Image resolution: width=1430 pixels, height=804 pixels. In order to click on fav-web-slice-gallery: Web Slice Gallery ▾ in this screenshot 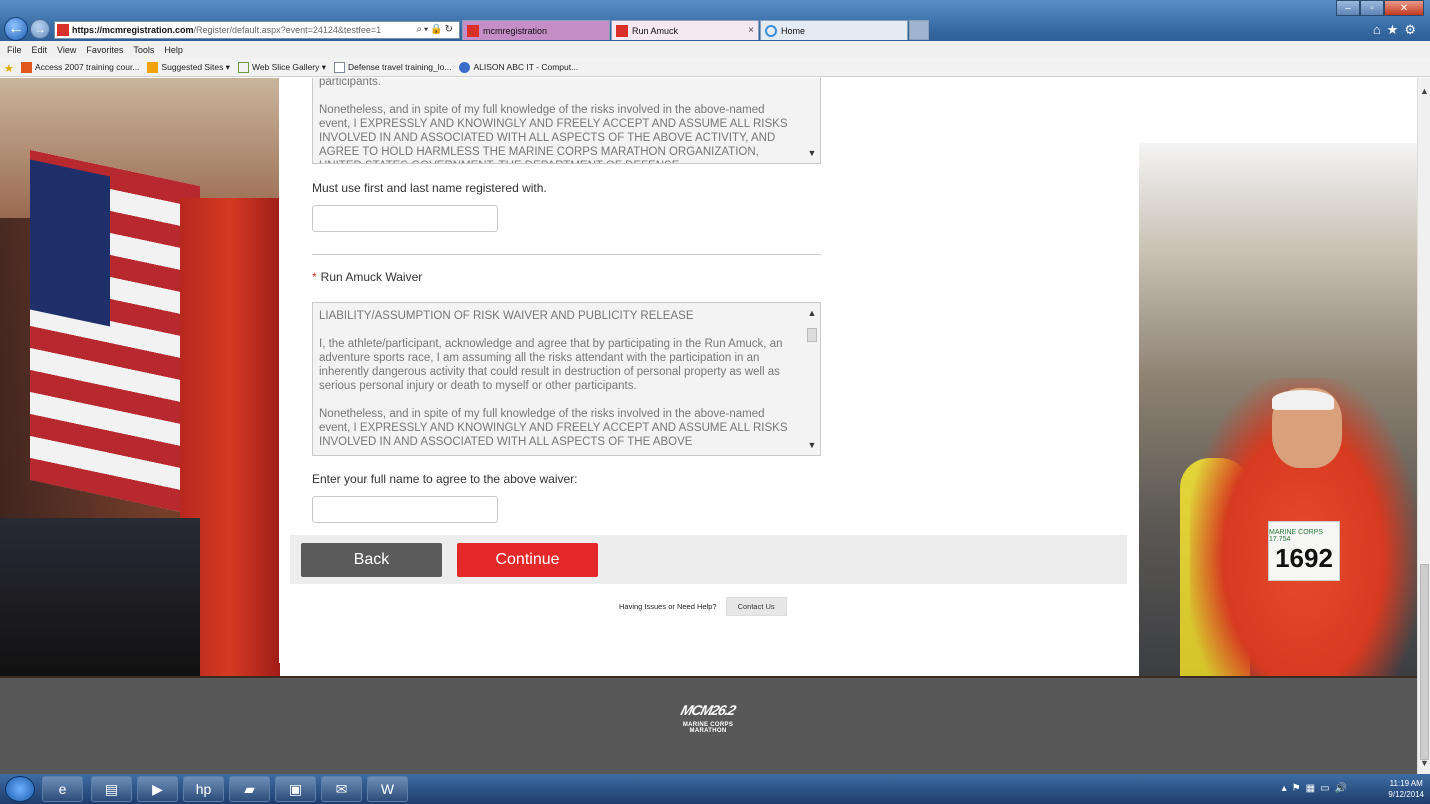, I will do `click(281, 67)`.